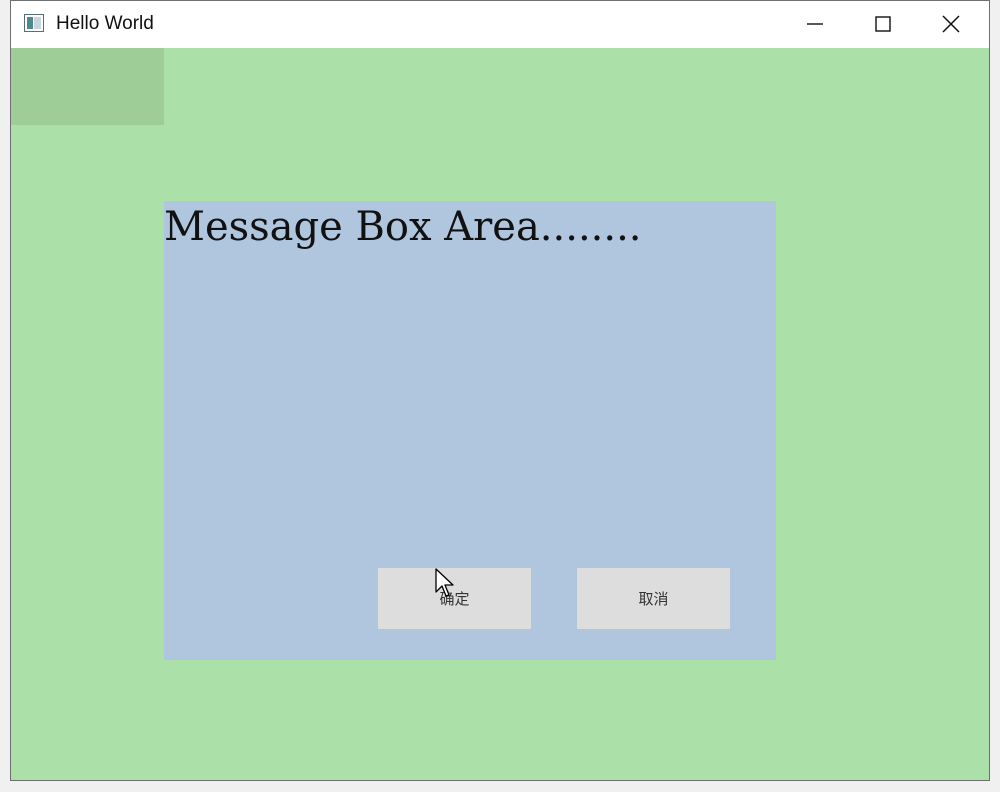  What do you see at coordinates (500, 24) in the screenshot?
I see `title-bar: Hello World` at bounding box center [500, 24].